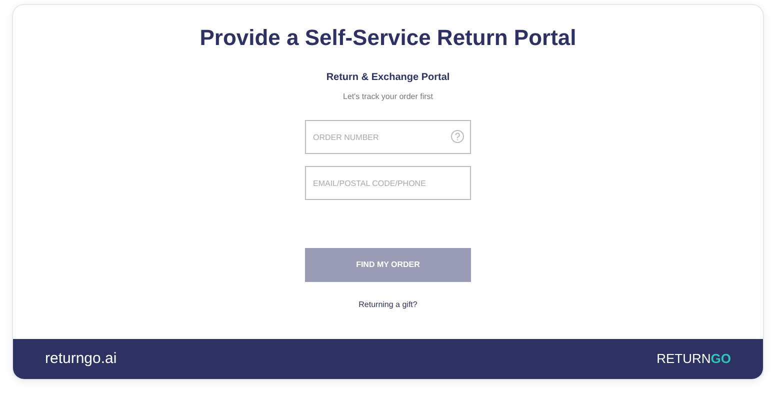 The image size is (776, 400). I want to click on site-url: returngo.ai, so click(81, 358).